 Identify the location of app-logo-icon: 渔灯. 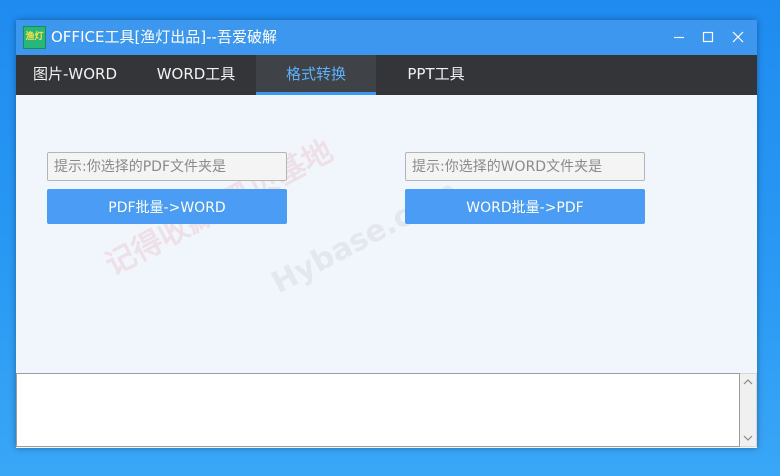
(34, 37).